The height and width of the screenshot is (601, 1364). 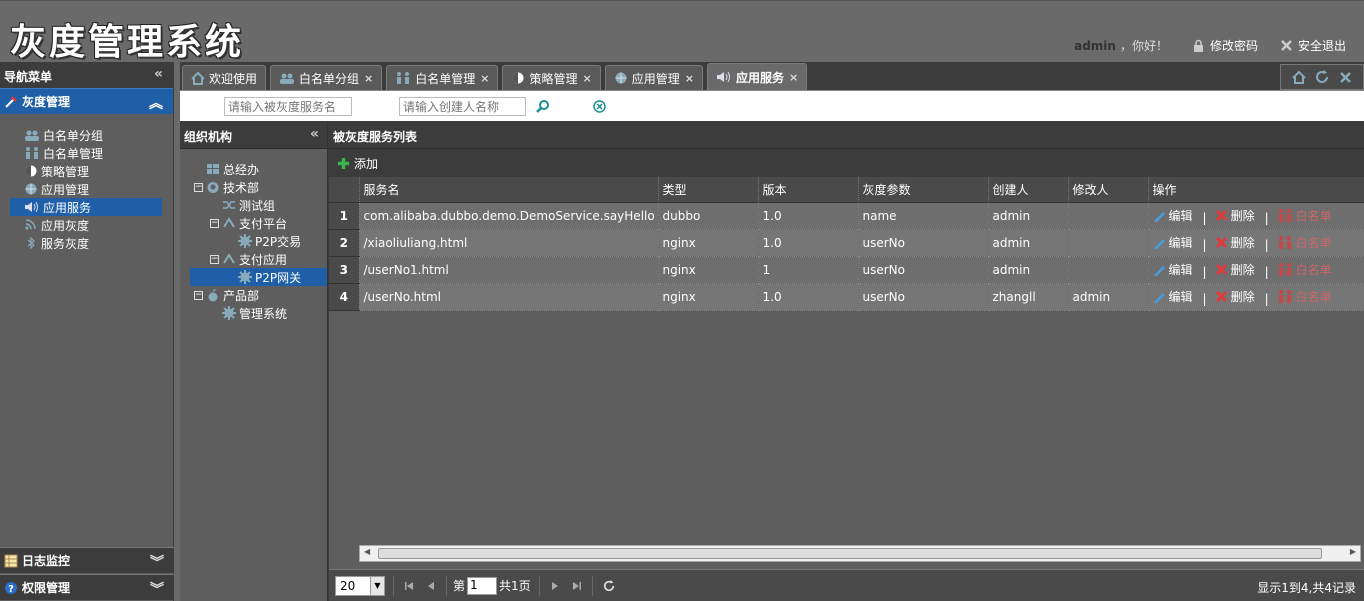 What do you see at coordinates (86, 101) in the screenshot?
I see `accordion-gray-management: 灰度管理 ︽` at bounding box center [86, 101].